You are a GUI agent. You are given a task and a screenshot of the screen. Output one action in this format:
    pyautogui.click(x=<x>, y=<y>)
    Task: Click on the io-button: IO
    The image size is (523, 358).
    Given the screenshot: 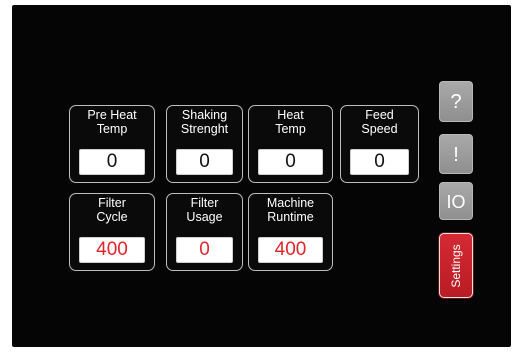 What is the action you would take?
    pyautogui.click(x=456, y=201)
    